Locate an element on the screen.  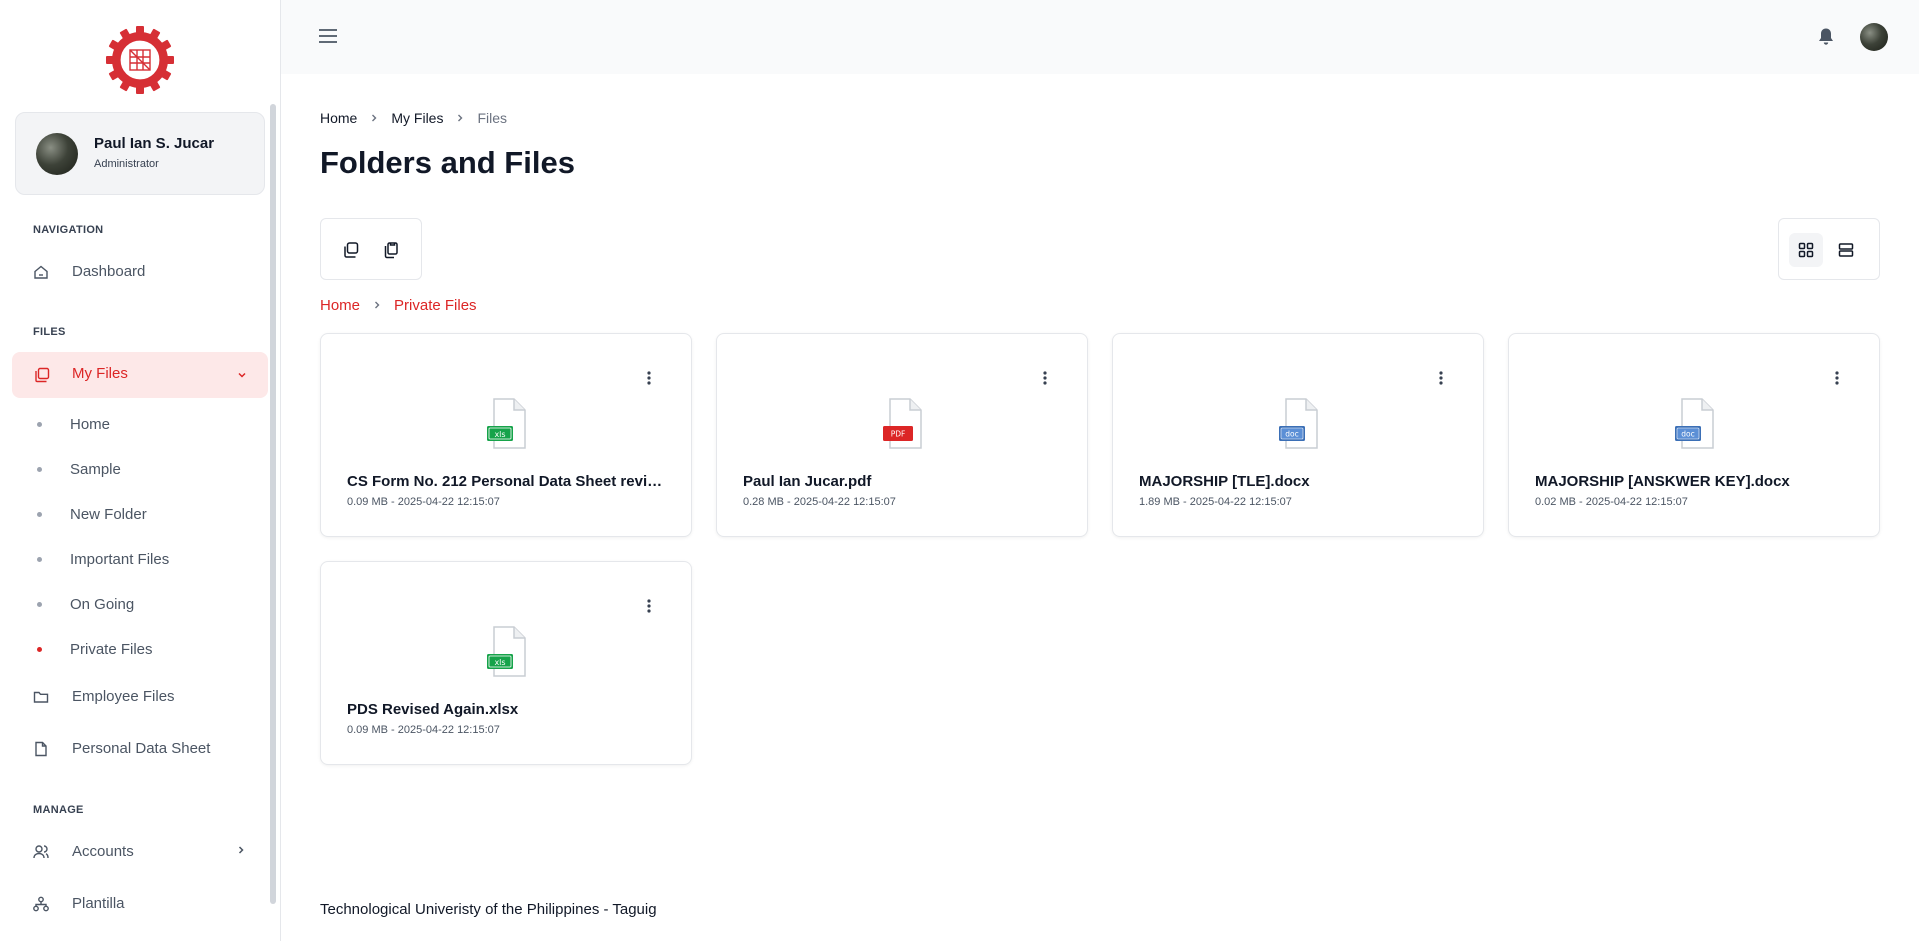
sidebar-subitem-label: Home is located at coordinates (90, 424).